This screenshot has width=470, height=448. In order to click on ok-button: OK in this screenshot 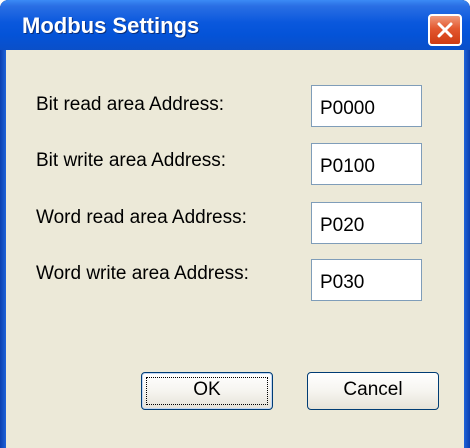, I will do `click(207, 391)`.